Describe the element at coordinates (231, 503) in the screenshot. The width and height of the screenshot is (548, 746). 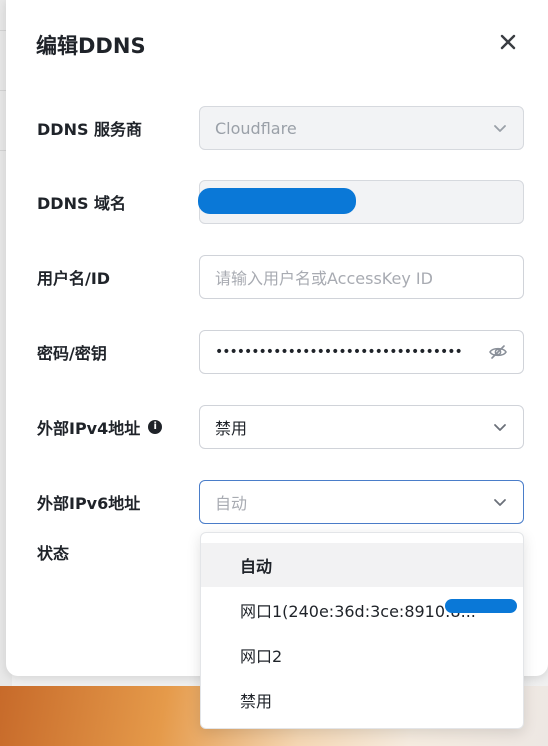
I see `ipv6-value: 自动` at that location.